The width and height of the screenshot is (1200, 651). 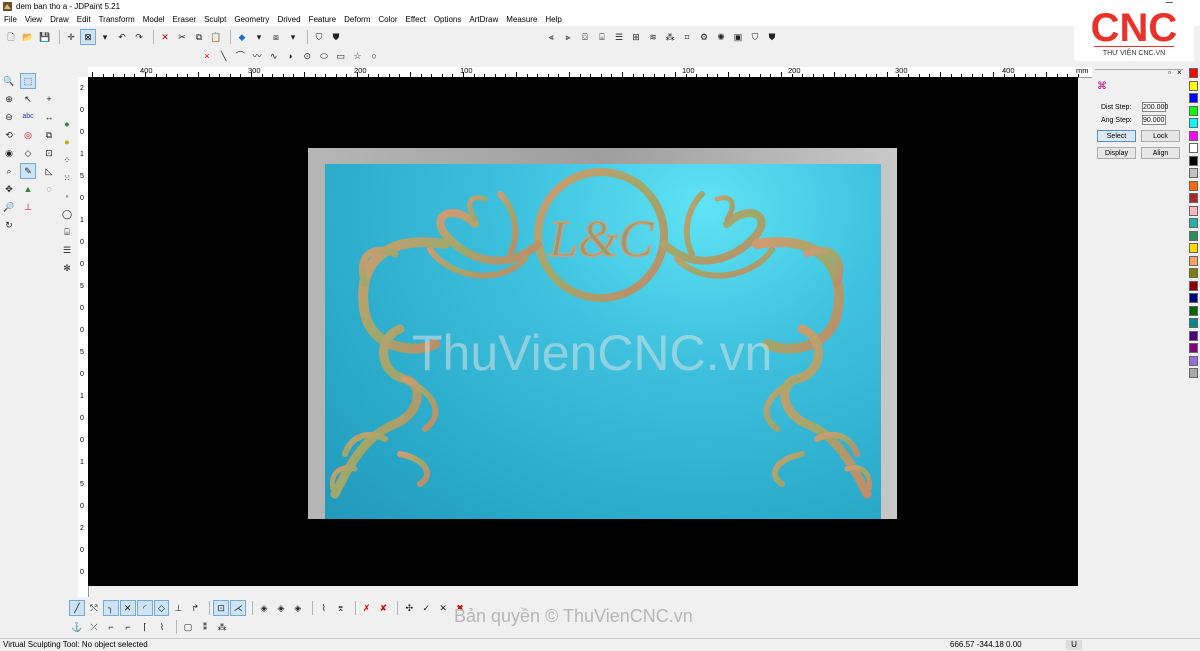 I want to click on copy-icon: ⧉, so click(x=199, y=37).